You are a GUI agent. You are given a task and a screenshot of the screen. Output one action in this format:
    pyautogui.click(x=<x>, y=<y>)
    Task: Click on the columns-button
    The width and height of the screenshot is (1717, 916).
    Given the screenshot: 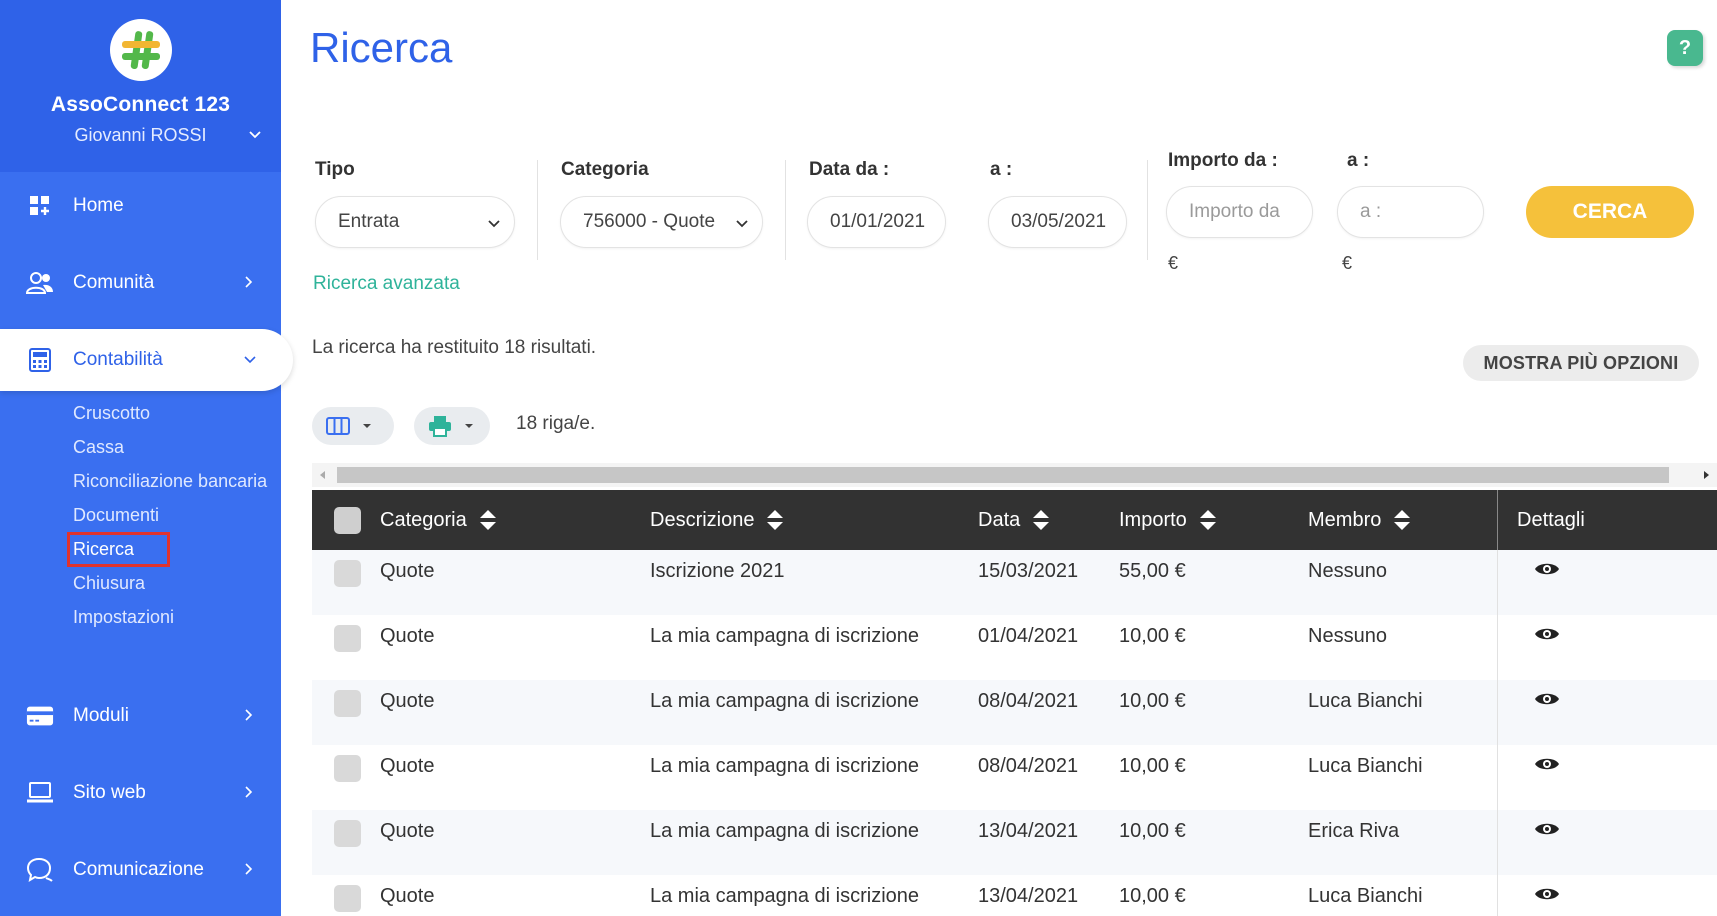 What is the action you would take?
    pyautogui.click(x=353, y=426)
    